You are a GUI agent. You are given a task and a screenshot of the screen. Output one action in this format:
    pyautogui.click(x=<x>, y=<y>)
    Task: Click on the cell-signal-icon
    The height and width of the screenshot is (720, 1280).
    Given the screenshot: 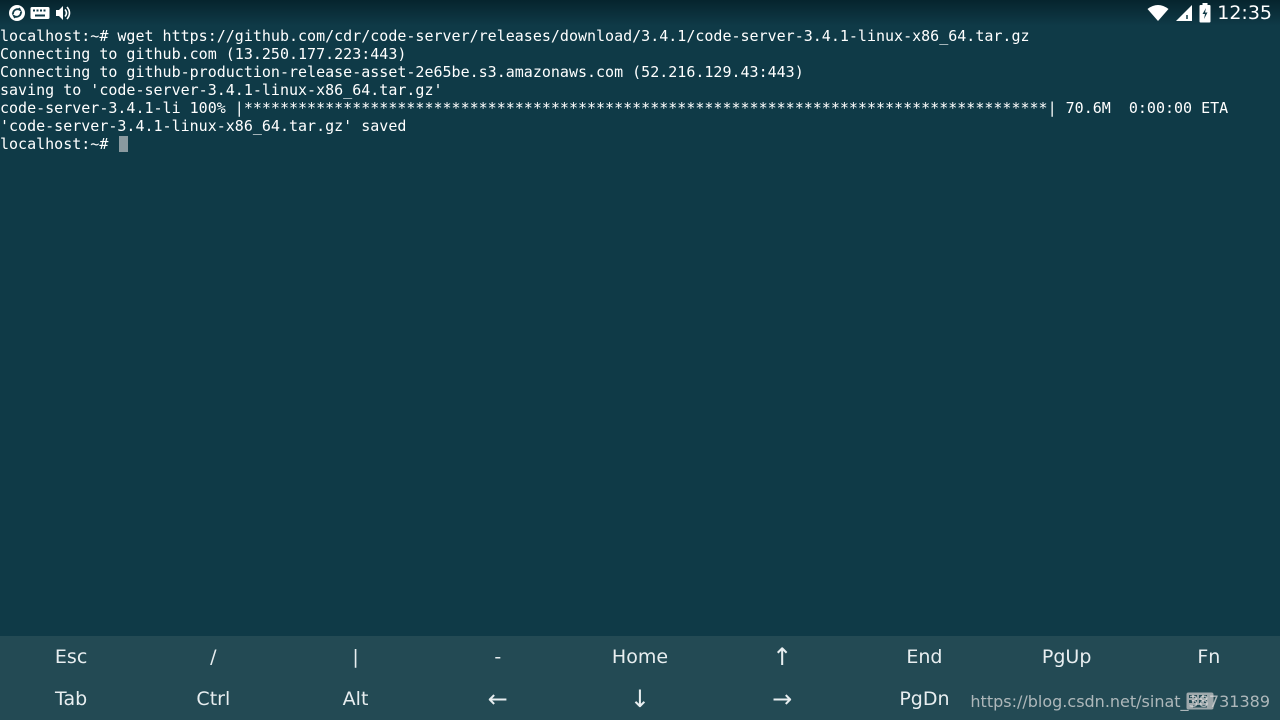 What is the action you would take?
    pyautogui.click(x=1184, y=13)
    